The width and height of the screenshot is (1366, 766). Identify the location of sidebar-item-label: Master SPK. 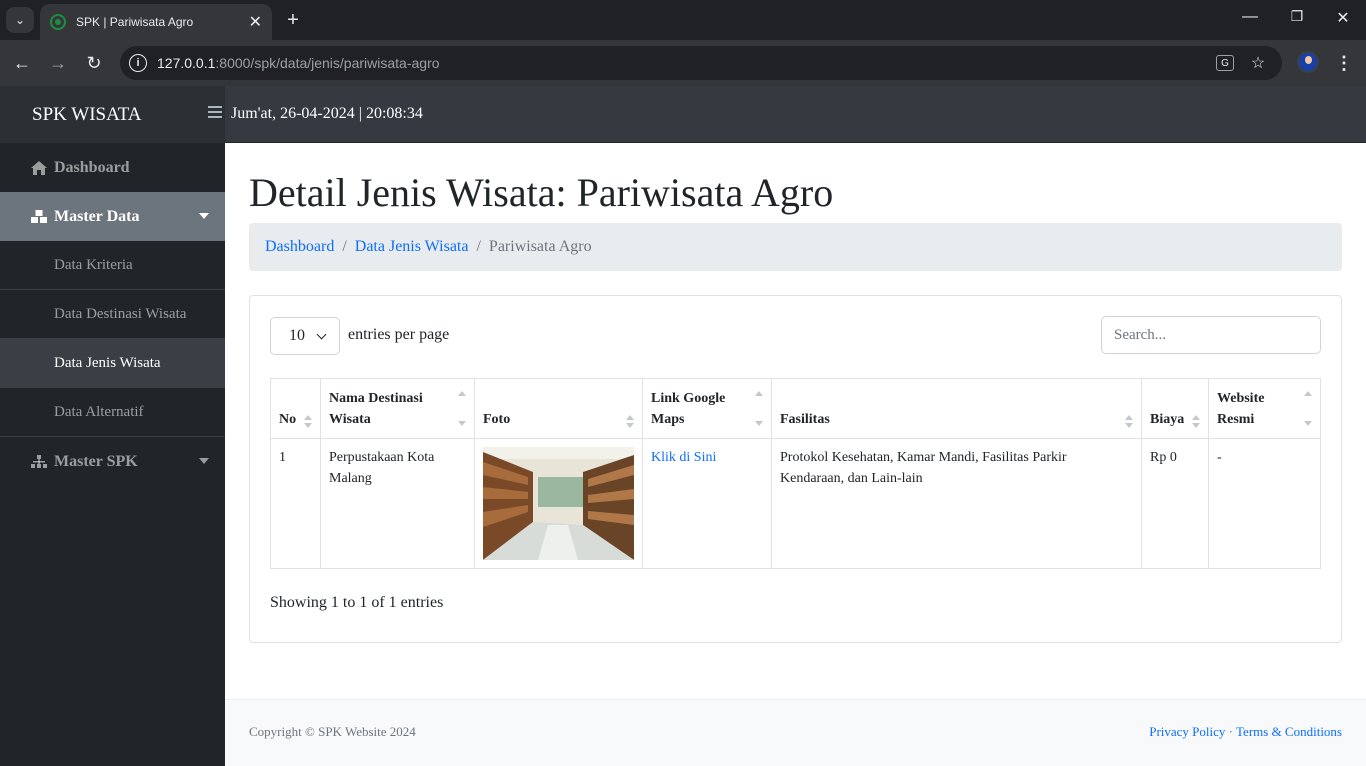
(96, 461).